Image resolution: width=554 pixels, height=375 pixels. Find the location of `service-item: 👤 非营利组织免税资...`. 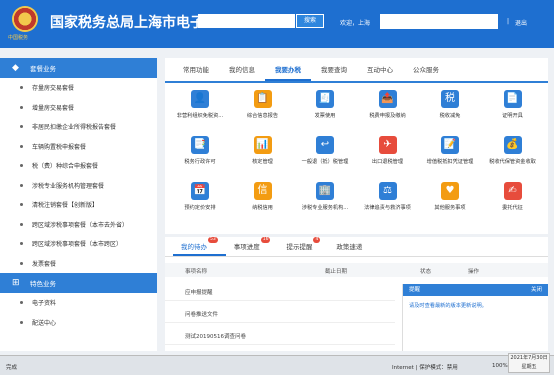

service-item: 👤 非营利组织免税资... is located at coordinates (200, 108).